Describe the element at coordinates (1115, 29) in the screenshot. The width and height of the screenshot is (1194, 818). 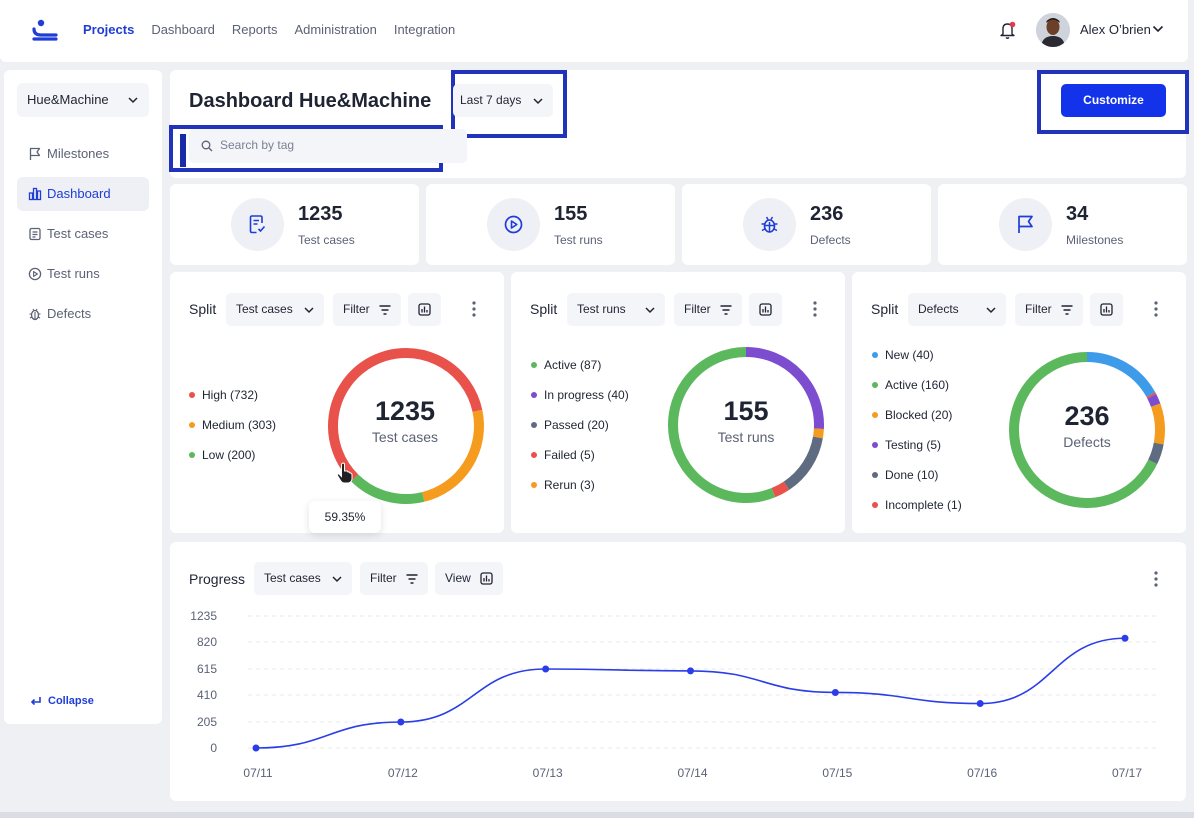
I see `user-name: Alex O’brien` at that location.